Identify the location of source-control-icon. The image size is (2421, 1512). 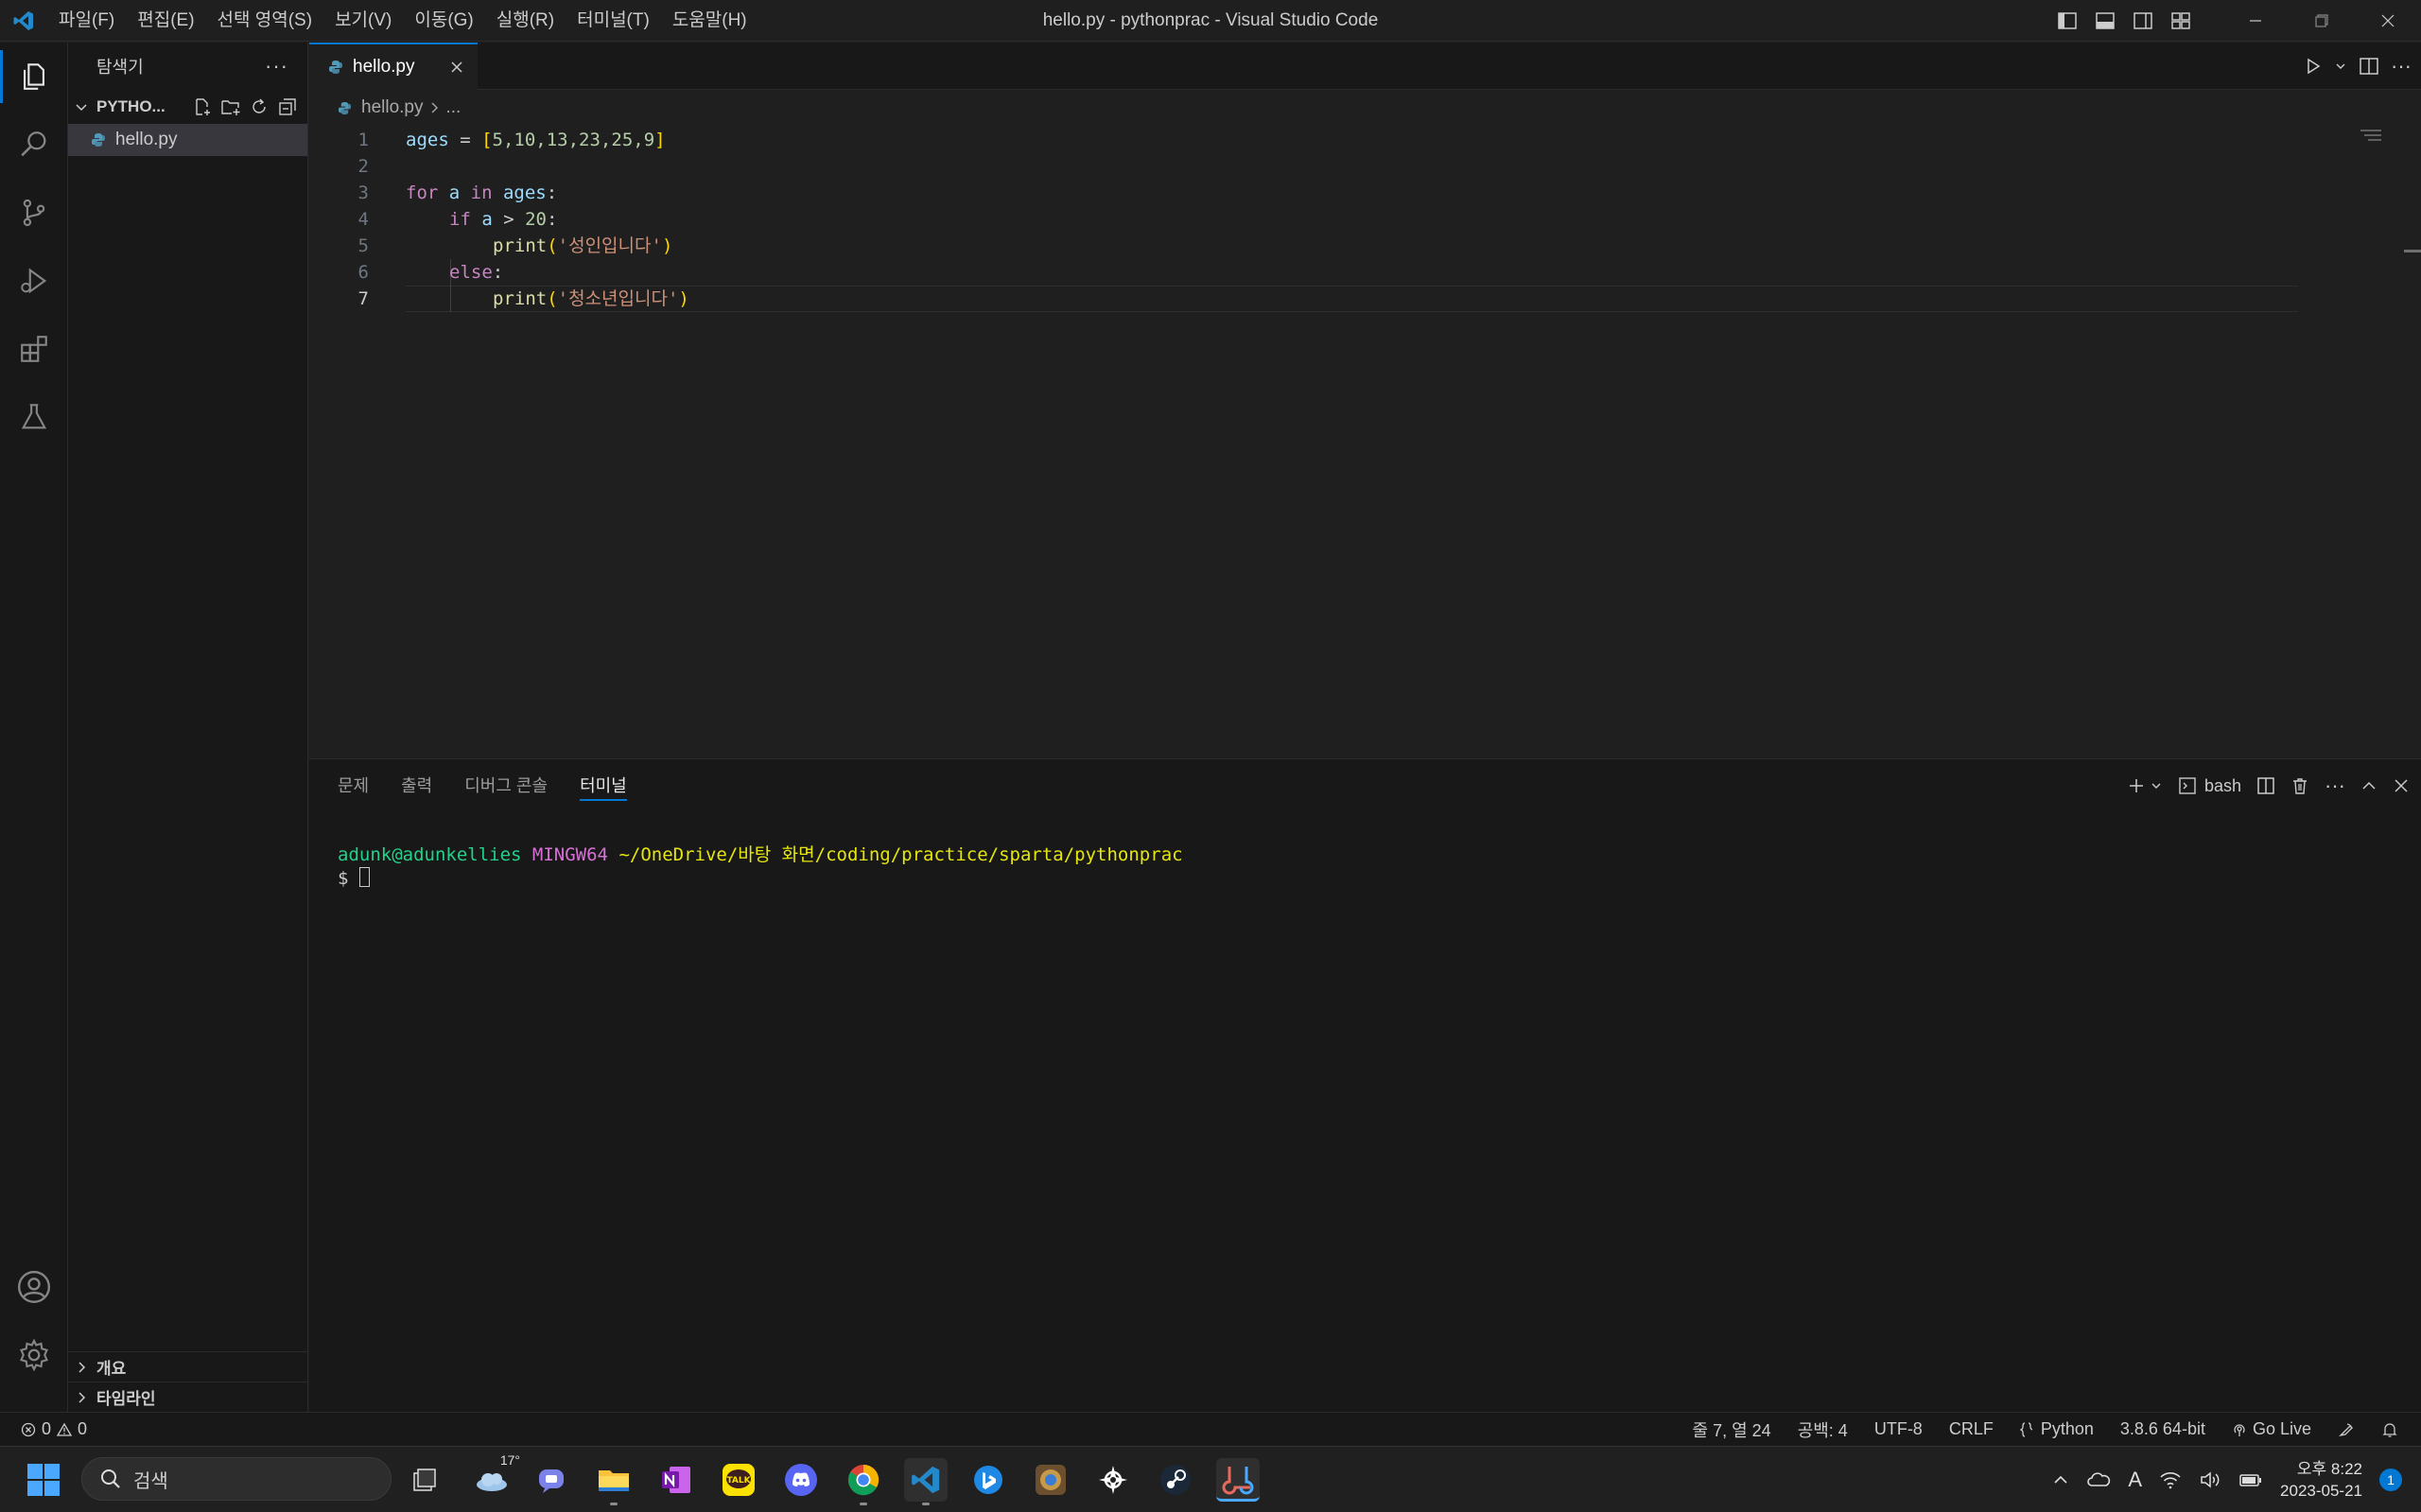
(34, 213).